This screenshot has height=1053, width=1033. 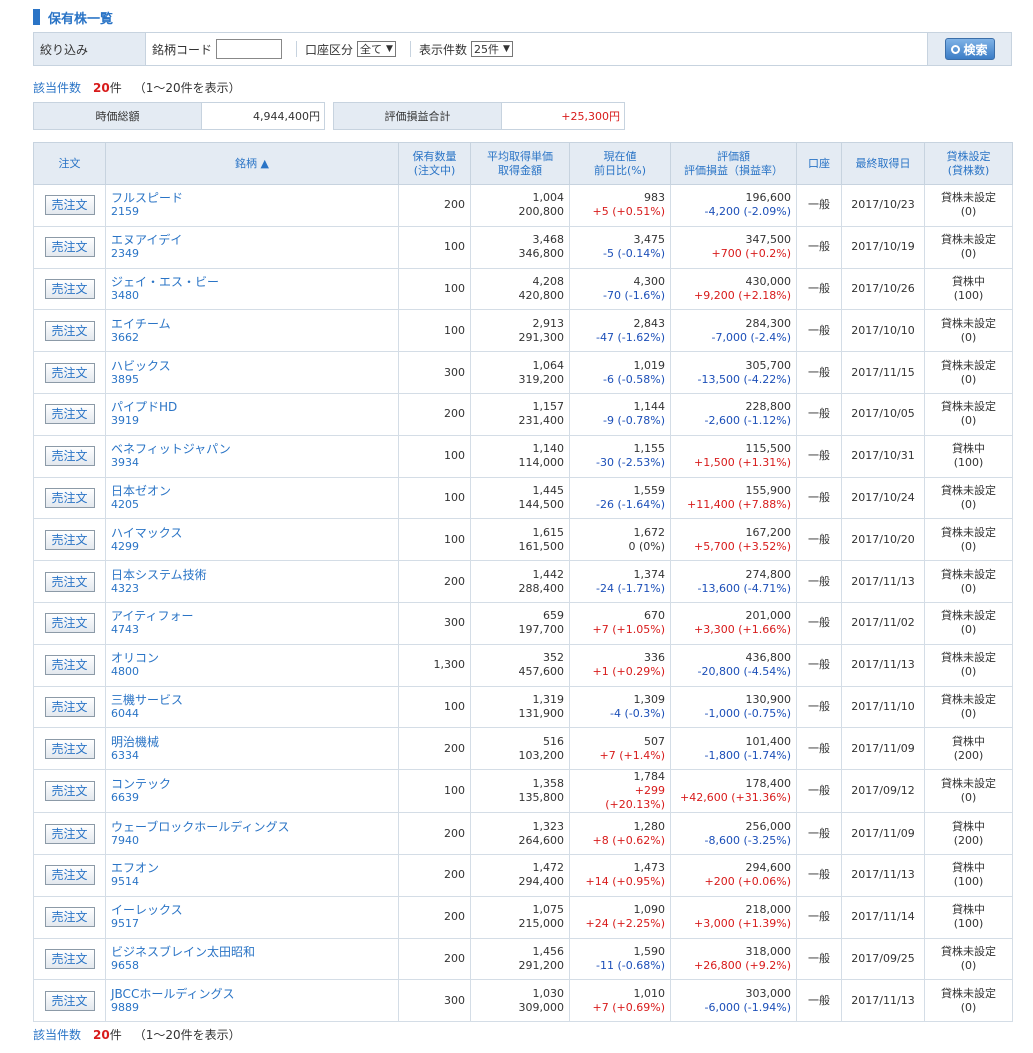 I want to click on result-count-label: 該当件数, so click(x=57, y=1035).